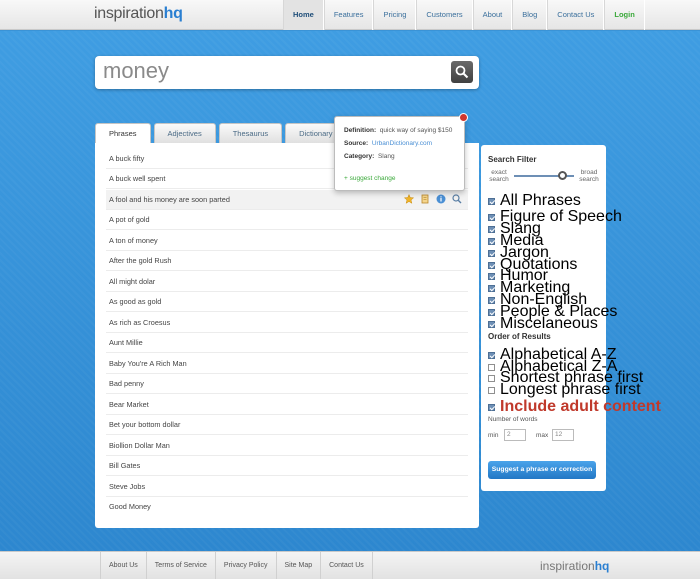 The image size is (700, 579). Describe the element at coordinates (530, 15) in the screenshot. I see `nav-blog: Blog` at that location.